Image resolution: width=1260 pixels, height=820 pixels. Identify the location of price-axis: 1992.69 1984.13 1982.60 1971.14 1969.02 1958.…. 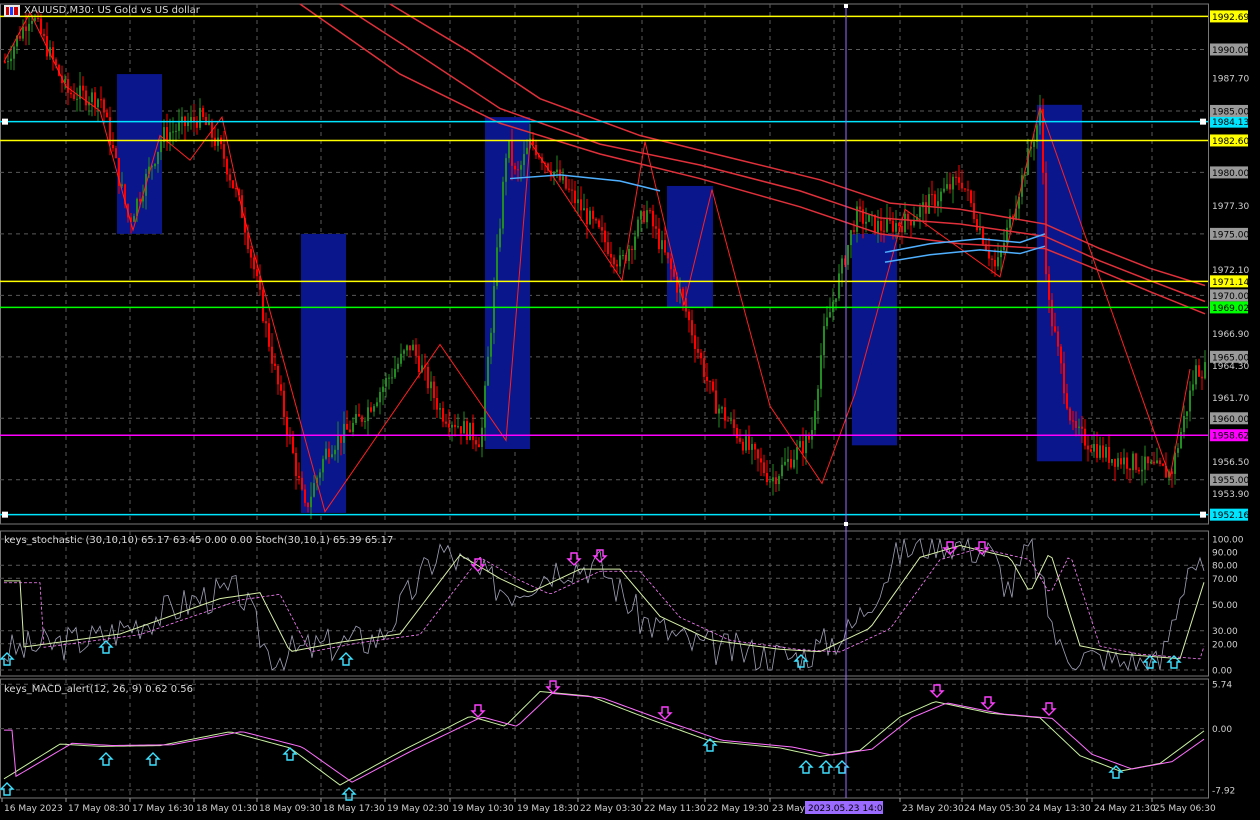
(1229, 403).